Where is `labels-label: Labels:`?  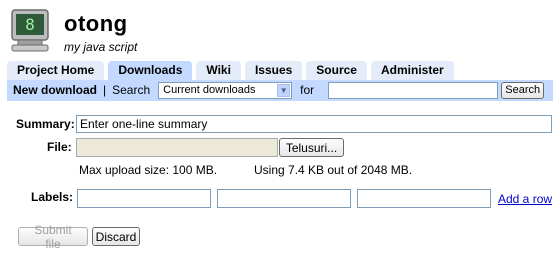
labels-label: Labels: is located at coordinates (52, 197).